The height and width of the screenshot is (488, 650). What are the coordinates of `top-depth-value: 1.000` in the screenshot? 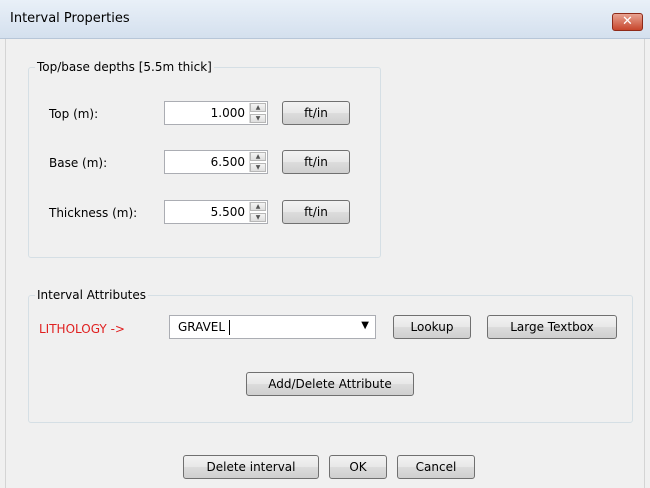 It's located at (227, 113).